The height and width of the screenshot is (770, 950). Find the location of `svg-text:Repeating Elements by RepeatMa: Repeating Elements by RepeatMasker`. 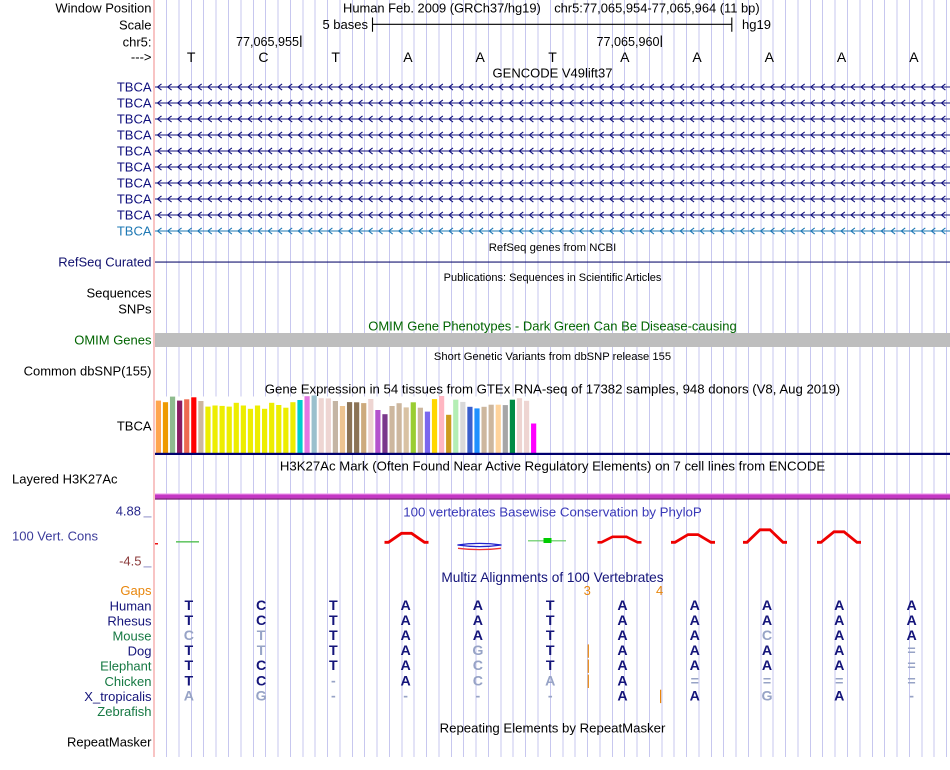

svg-text:Repeating Elements by RepeatMa: Repeating Elements by RepeatMasker is located at coordinates (553, 728).